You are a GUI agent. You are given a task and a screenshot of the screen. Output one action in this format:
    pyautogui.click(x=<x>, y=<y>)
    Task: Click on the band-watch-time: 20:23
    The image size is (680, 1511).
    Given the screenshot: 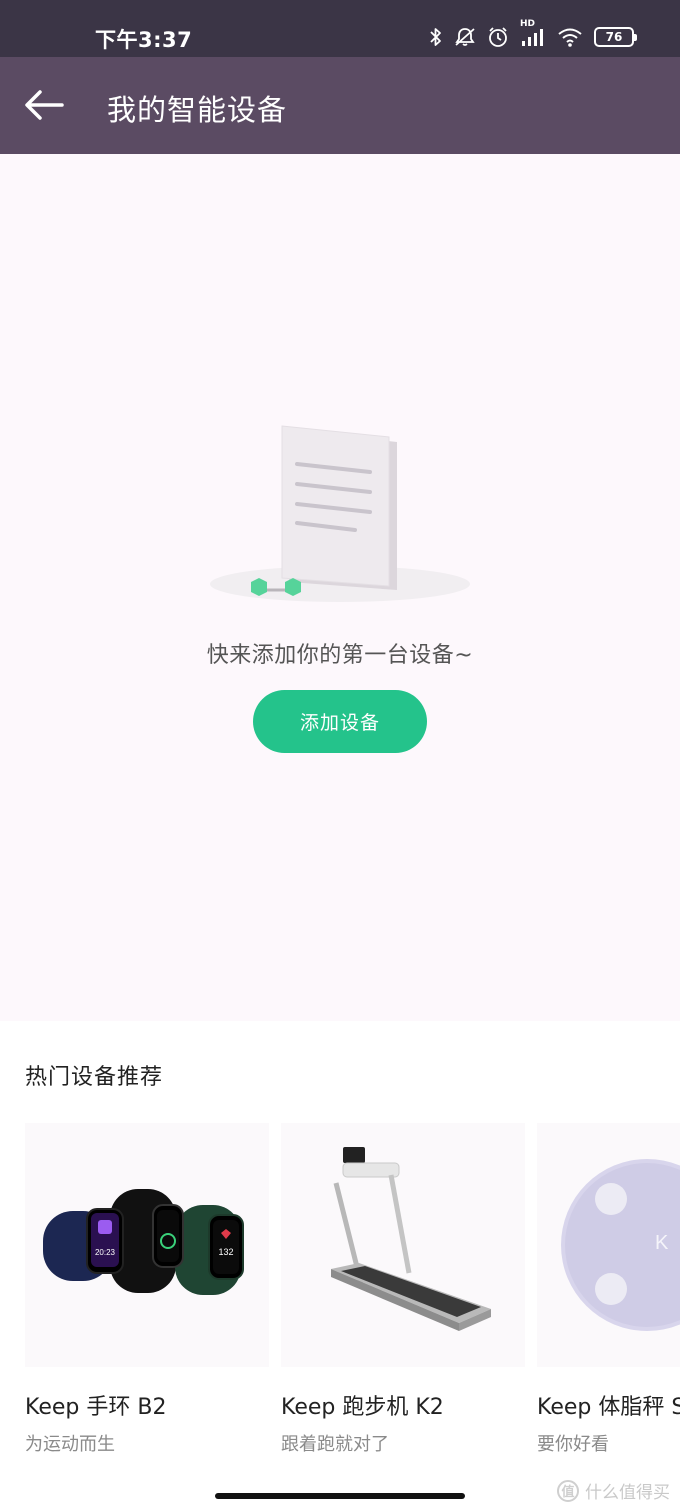 What is the action you would take?
    pyautogui.click(x=105, y=1252)
    